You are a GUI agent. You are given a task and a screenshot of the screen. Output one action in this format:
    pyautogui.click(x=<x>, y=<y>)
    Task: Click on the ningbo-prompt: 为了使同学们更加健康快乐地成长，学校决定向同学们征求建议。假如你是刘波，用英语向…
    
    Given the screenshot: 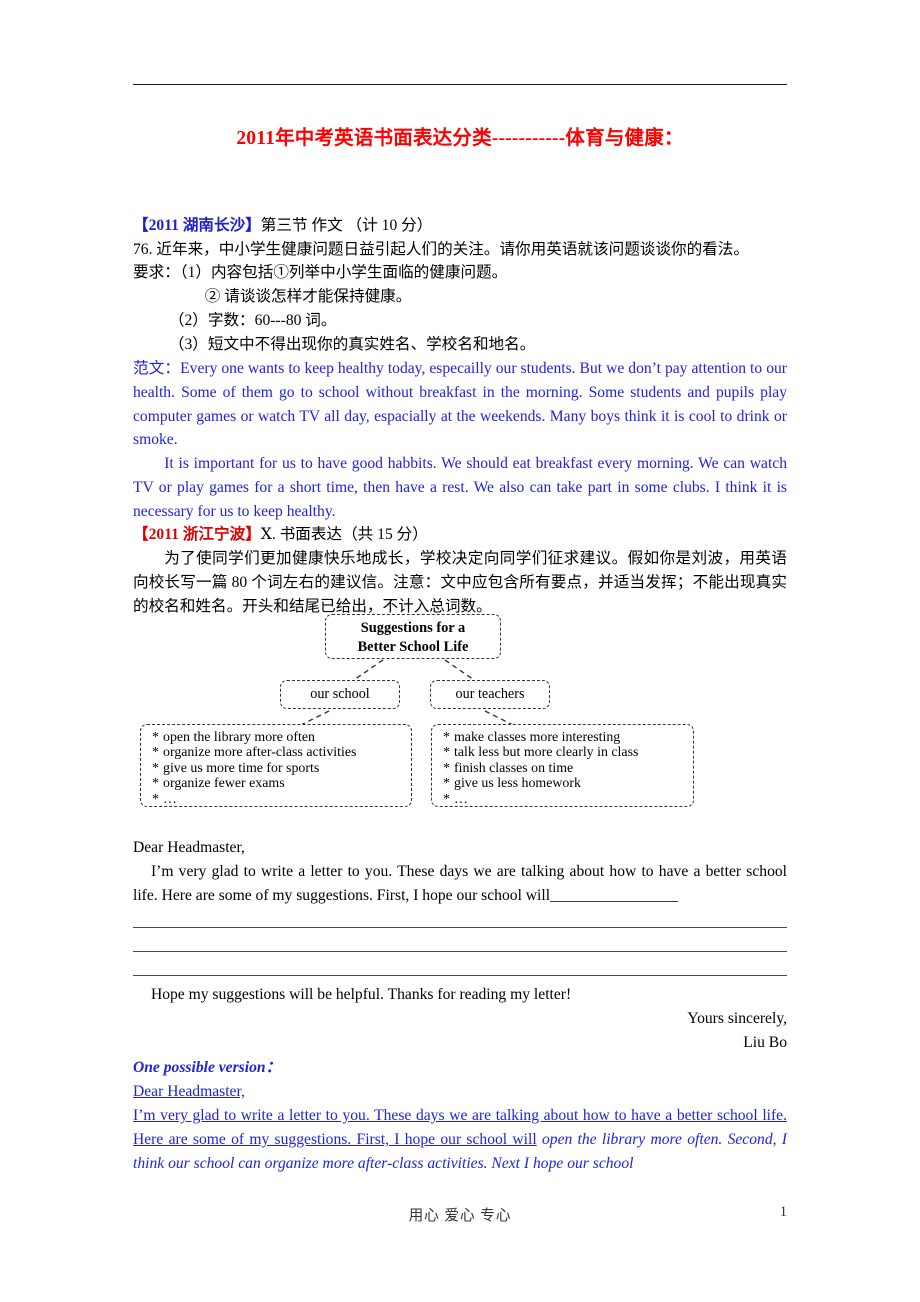 What is the action you would take?
    pyautogui.click(x=460, y=582)
    